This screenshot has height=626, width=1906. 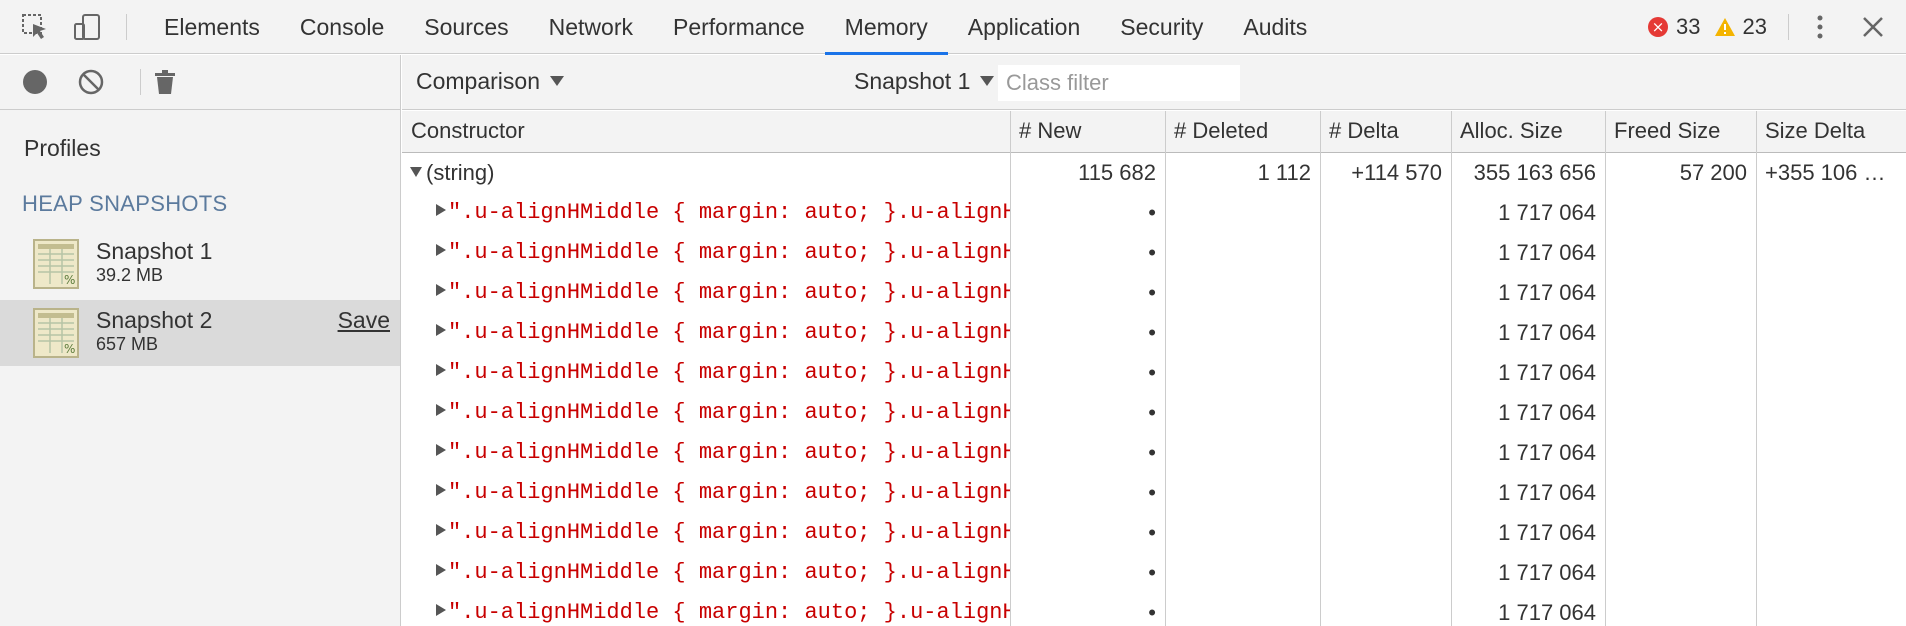 I want to click on column-header-deleted: # Deleted, so click(x=1242, y=132).